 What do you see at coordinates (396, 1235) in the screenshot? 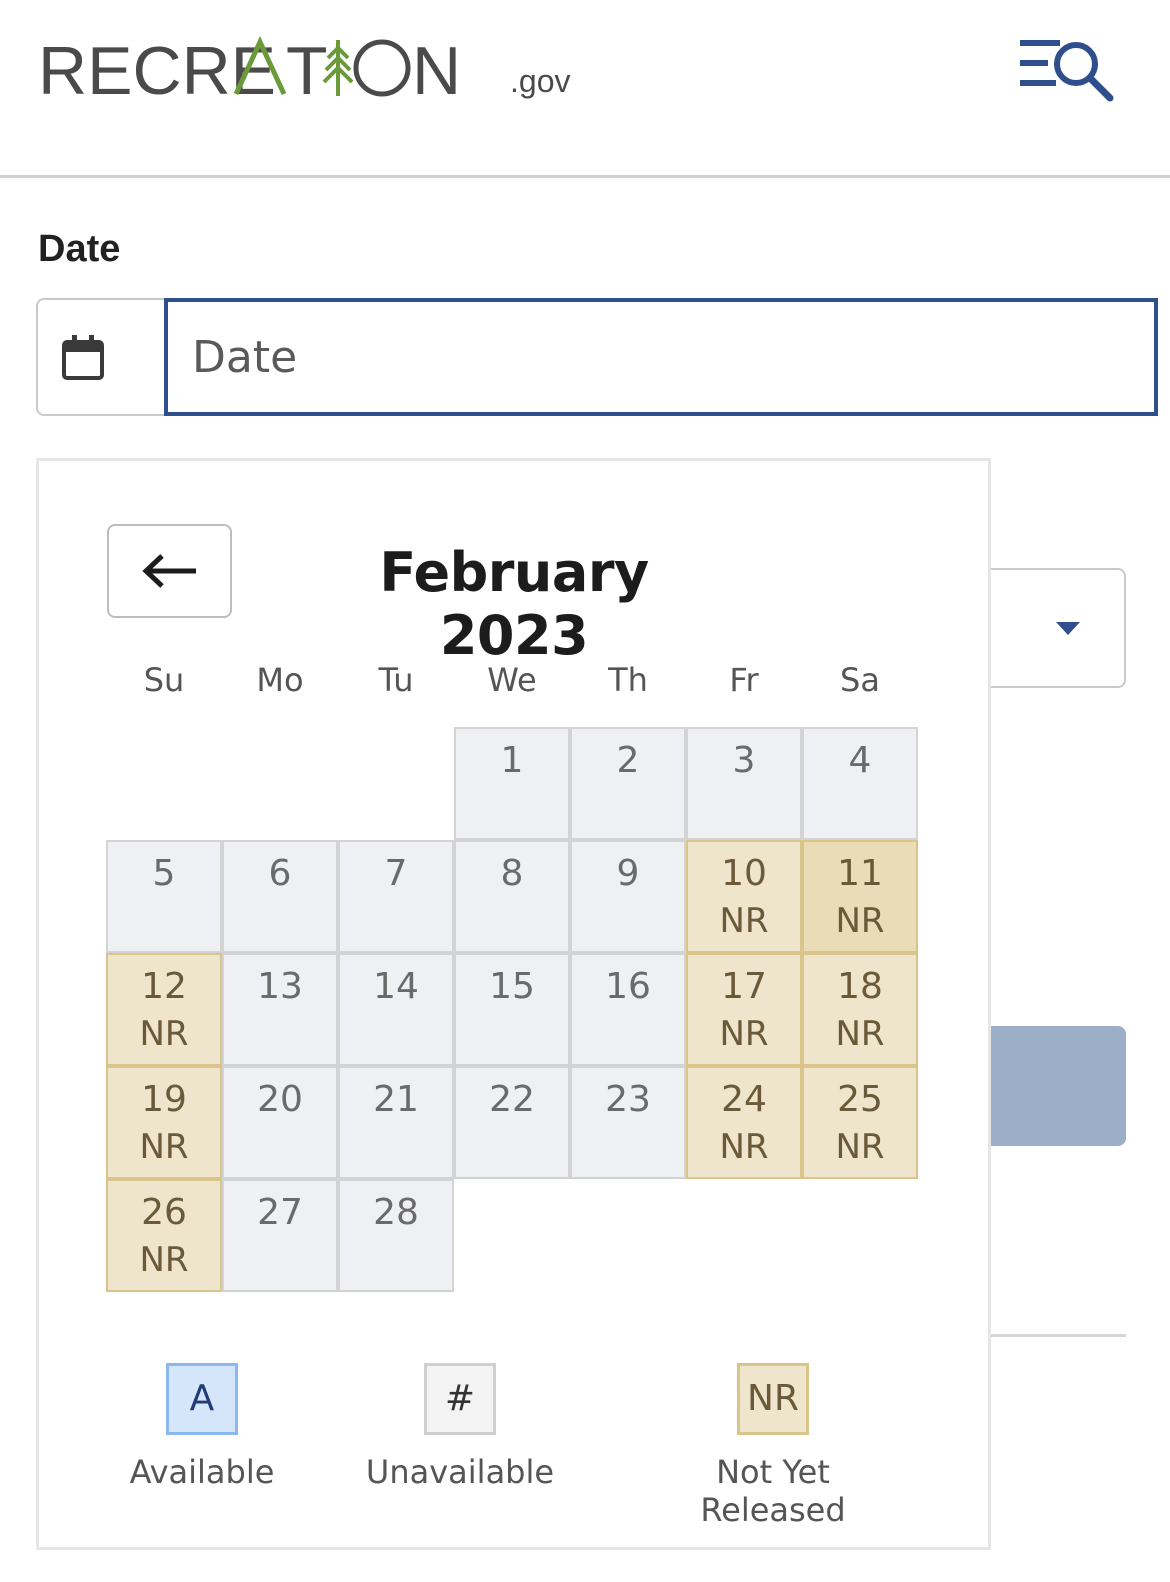
I see `calendar-day: 28` at bounding box center [396, 1235].